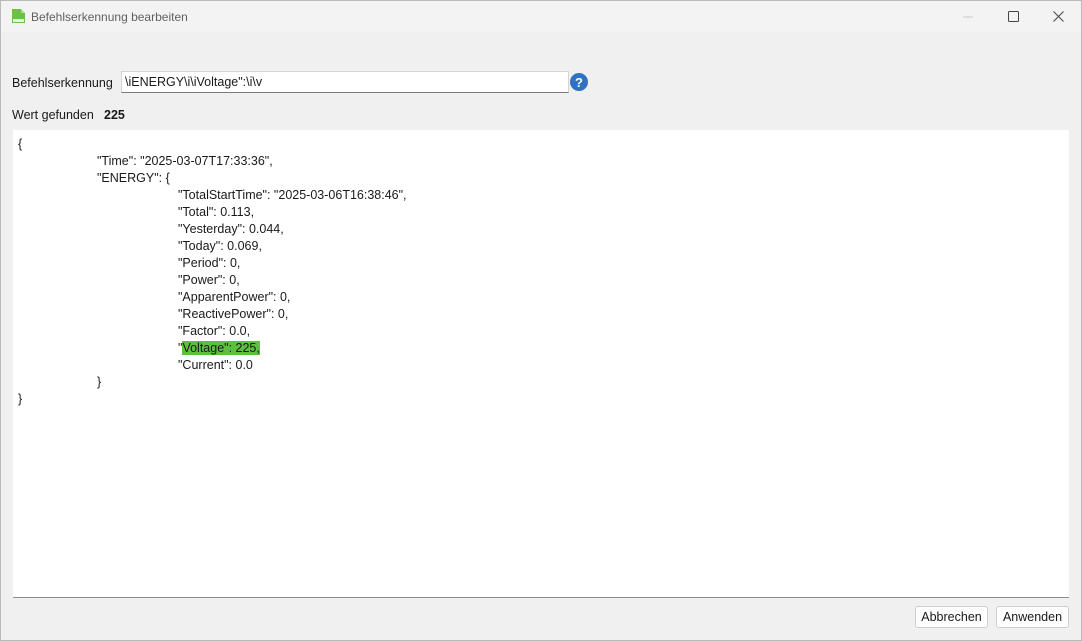 The image size is (1082, 641). What do you see at coordinates (133, 178) in the screenshot?
I see `json-line: "ENERGY": {` at bounding box center [133, 178].